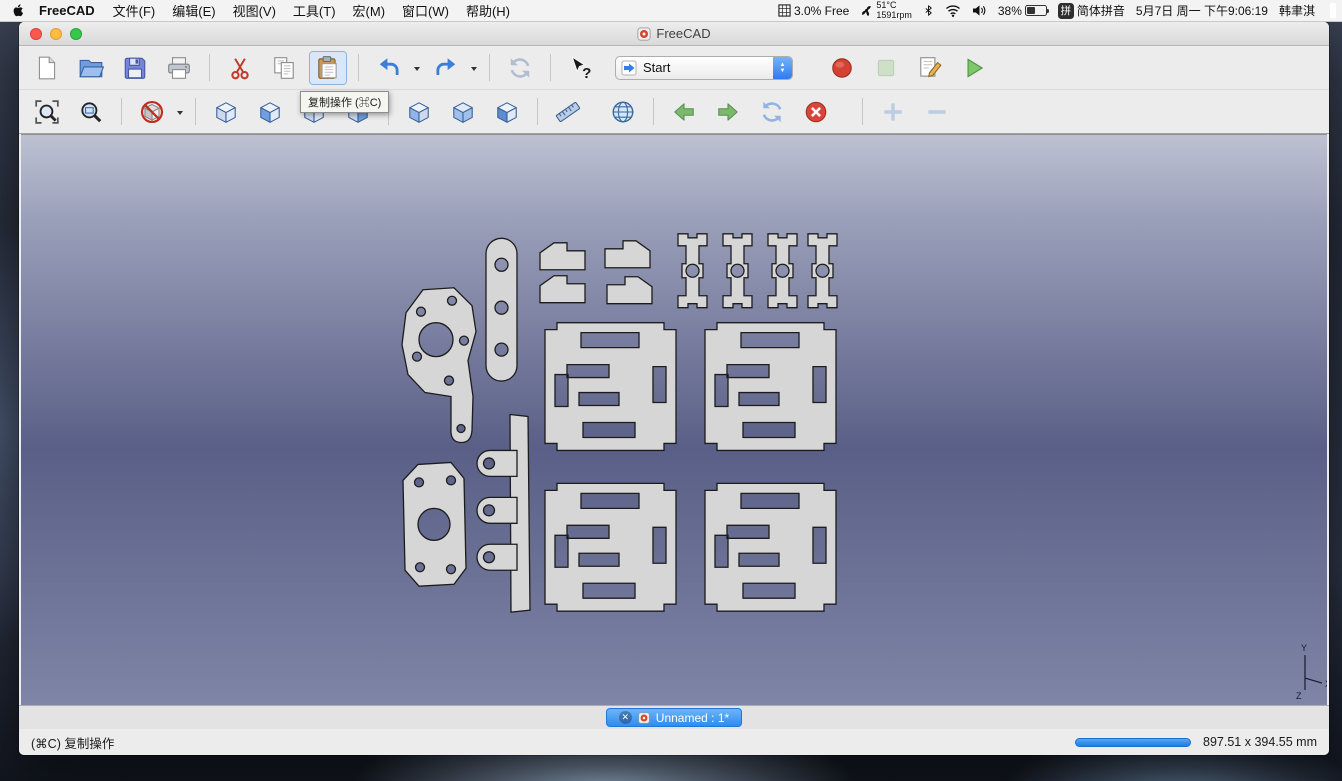 The image size is (1342, 781). Describe the element at coordinates (704, 67) in the screenshot. I see `workbench-selector: Start ▲ ▼` at that location.